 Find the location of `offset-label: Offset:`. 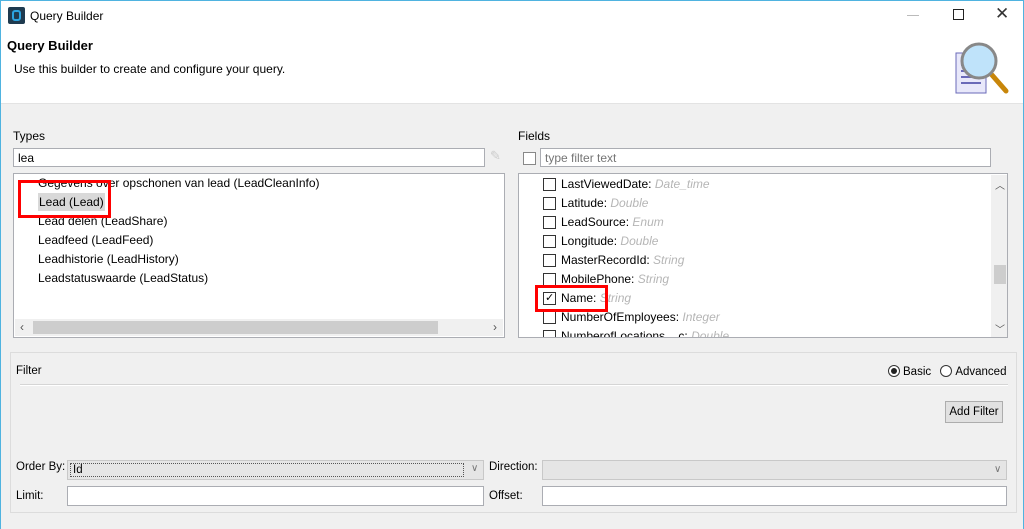

offset-label: Offset: is located at coordinates (506, 496).